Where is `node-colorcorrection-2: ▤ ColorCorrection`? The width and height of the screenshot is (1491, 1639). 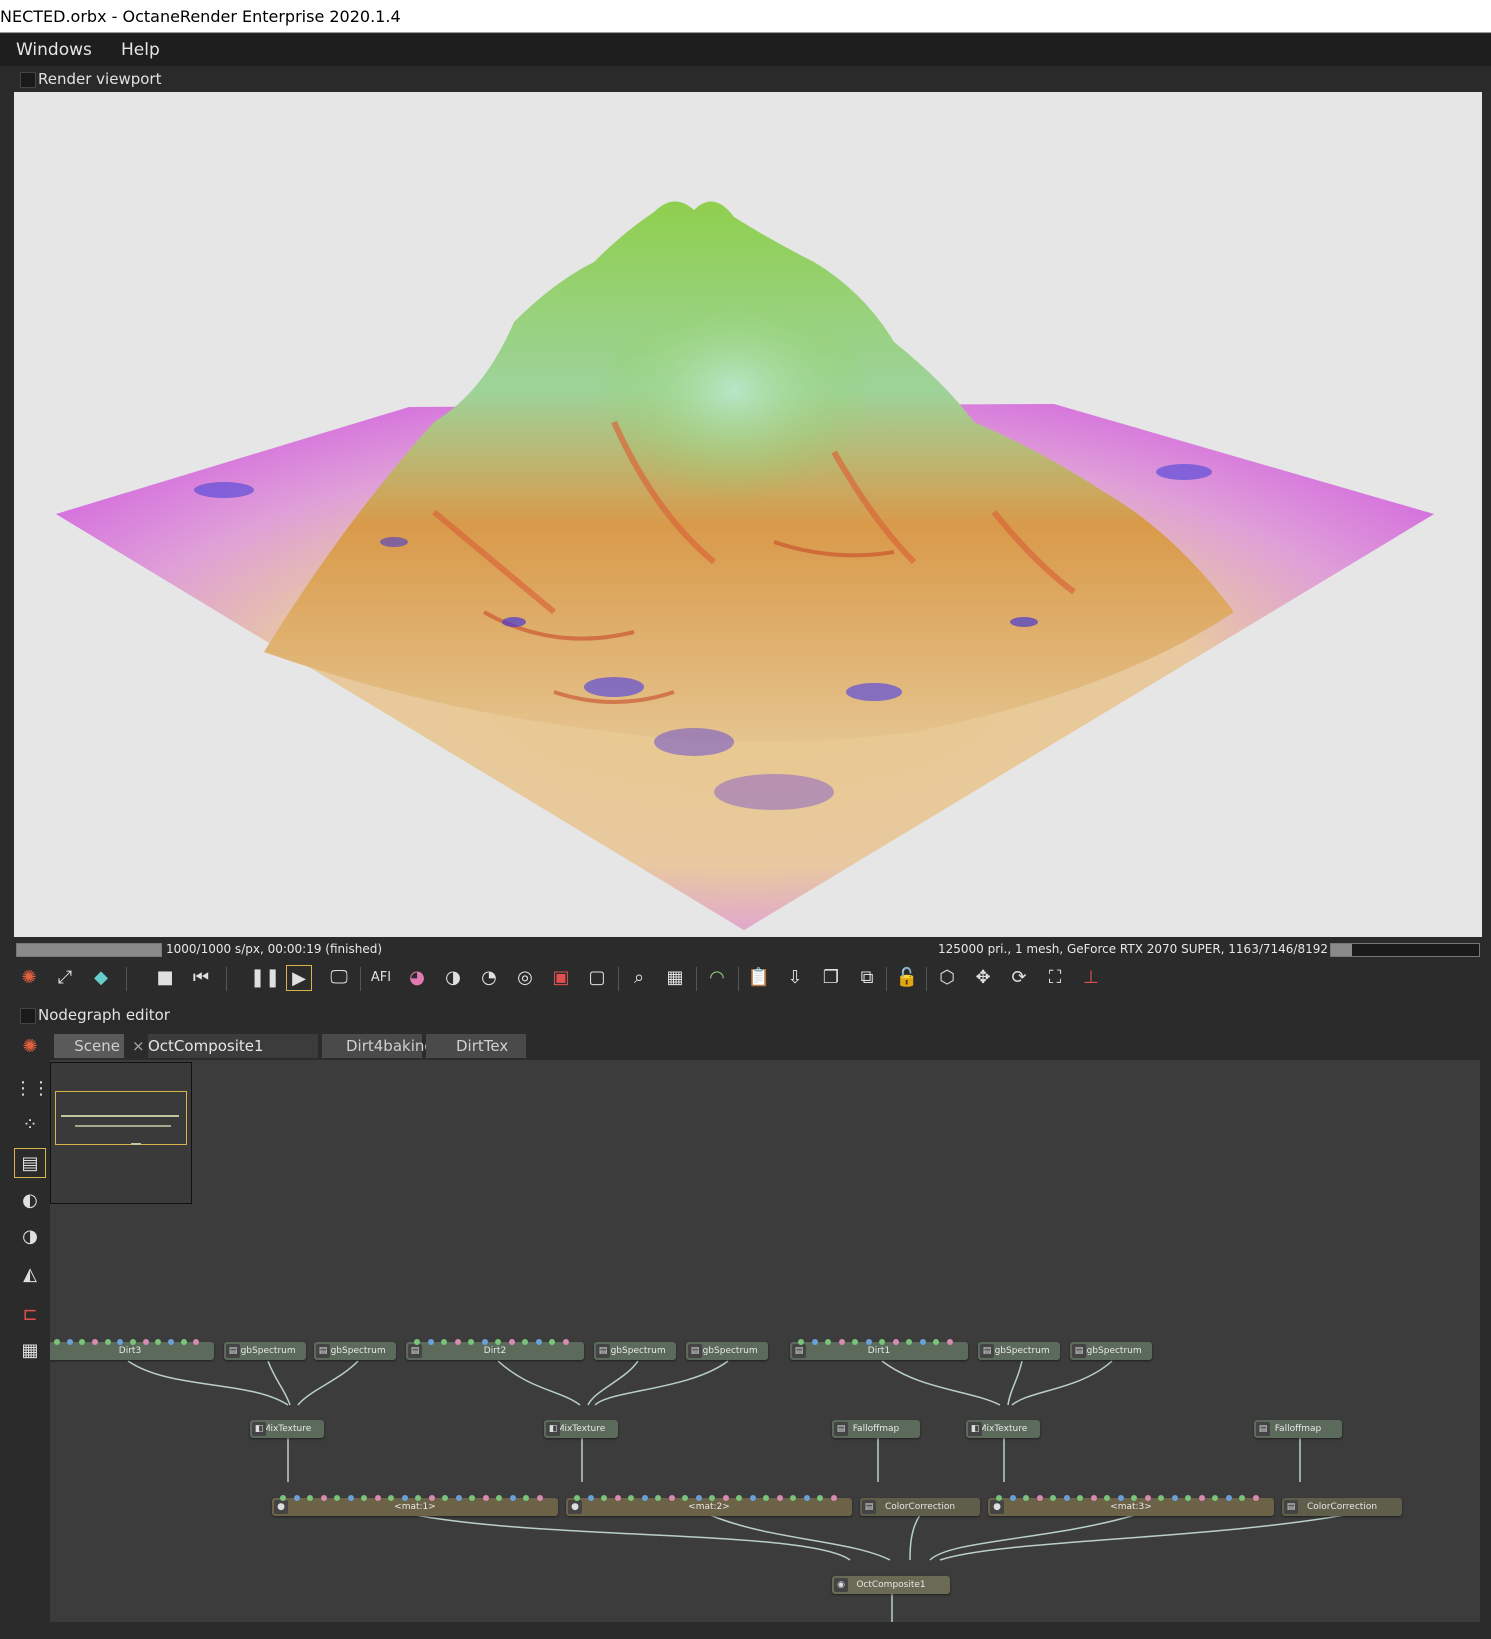 node-colorcorrection-2: ▤ ColorCorrection is located at coordinates (1342, 1507).